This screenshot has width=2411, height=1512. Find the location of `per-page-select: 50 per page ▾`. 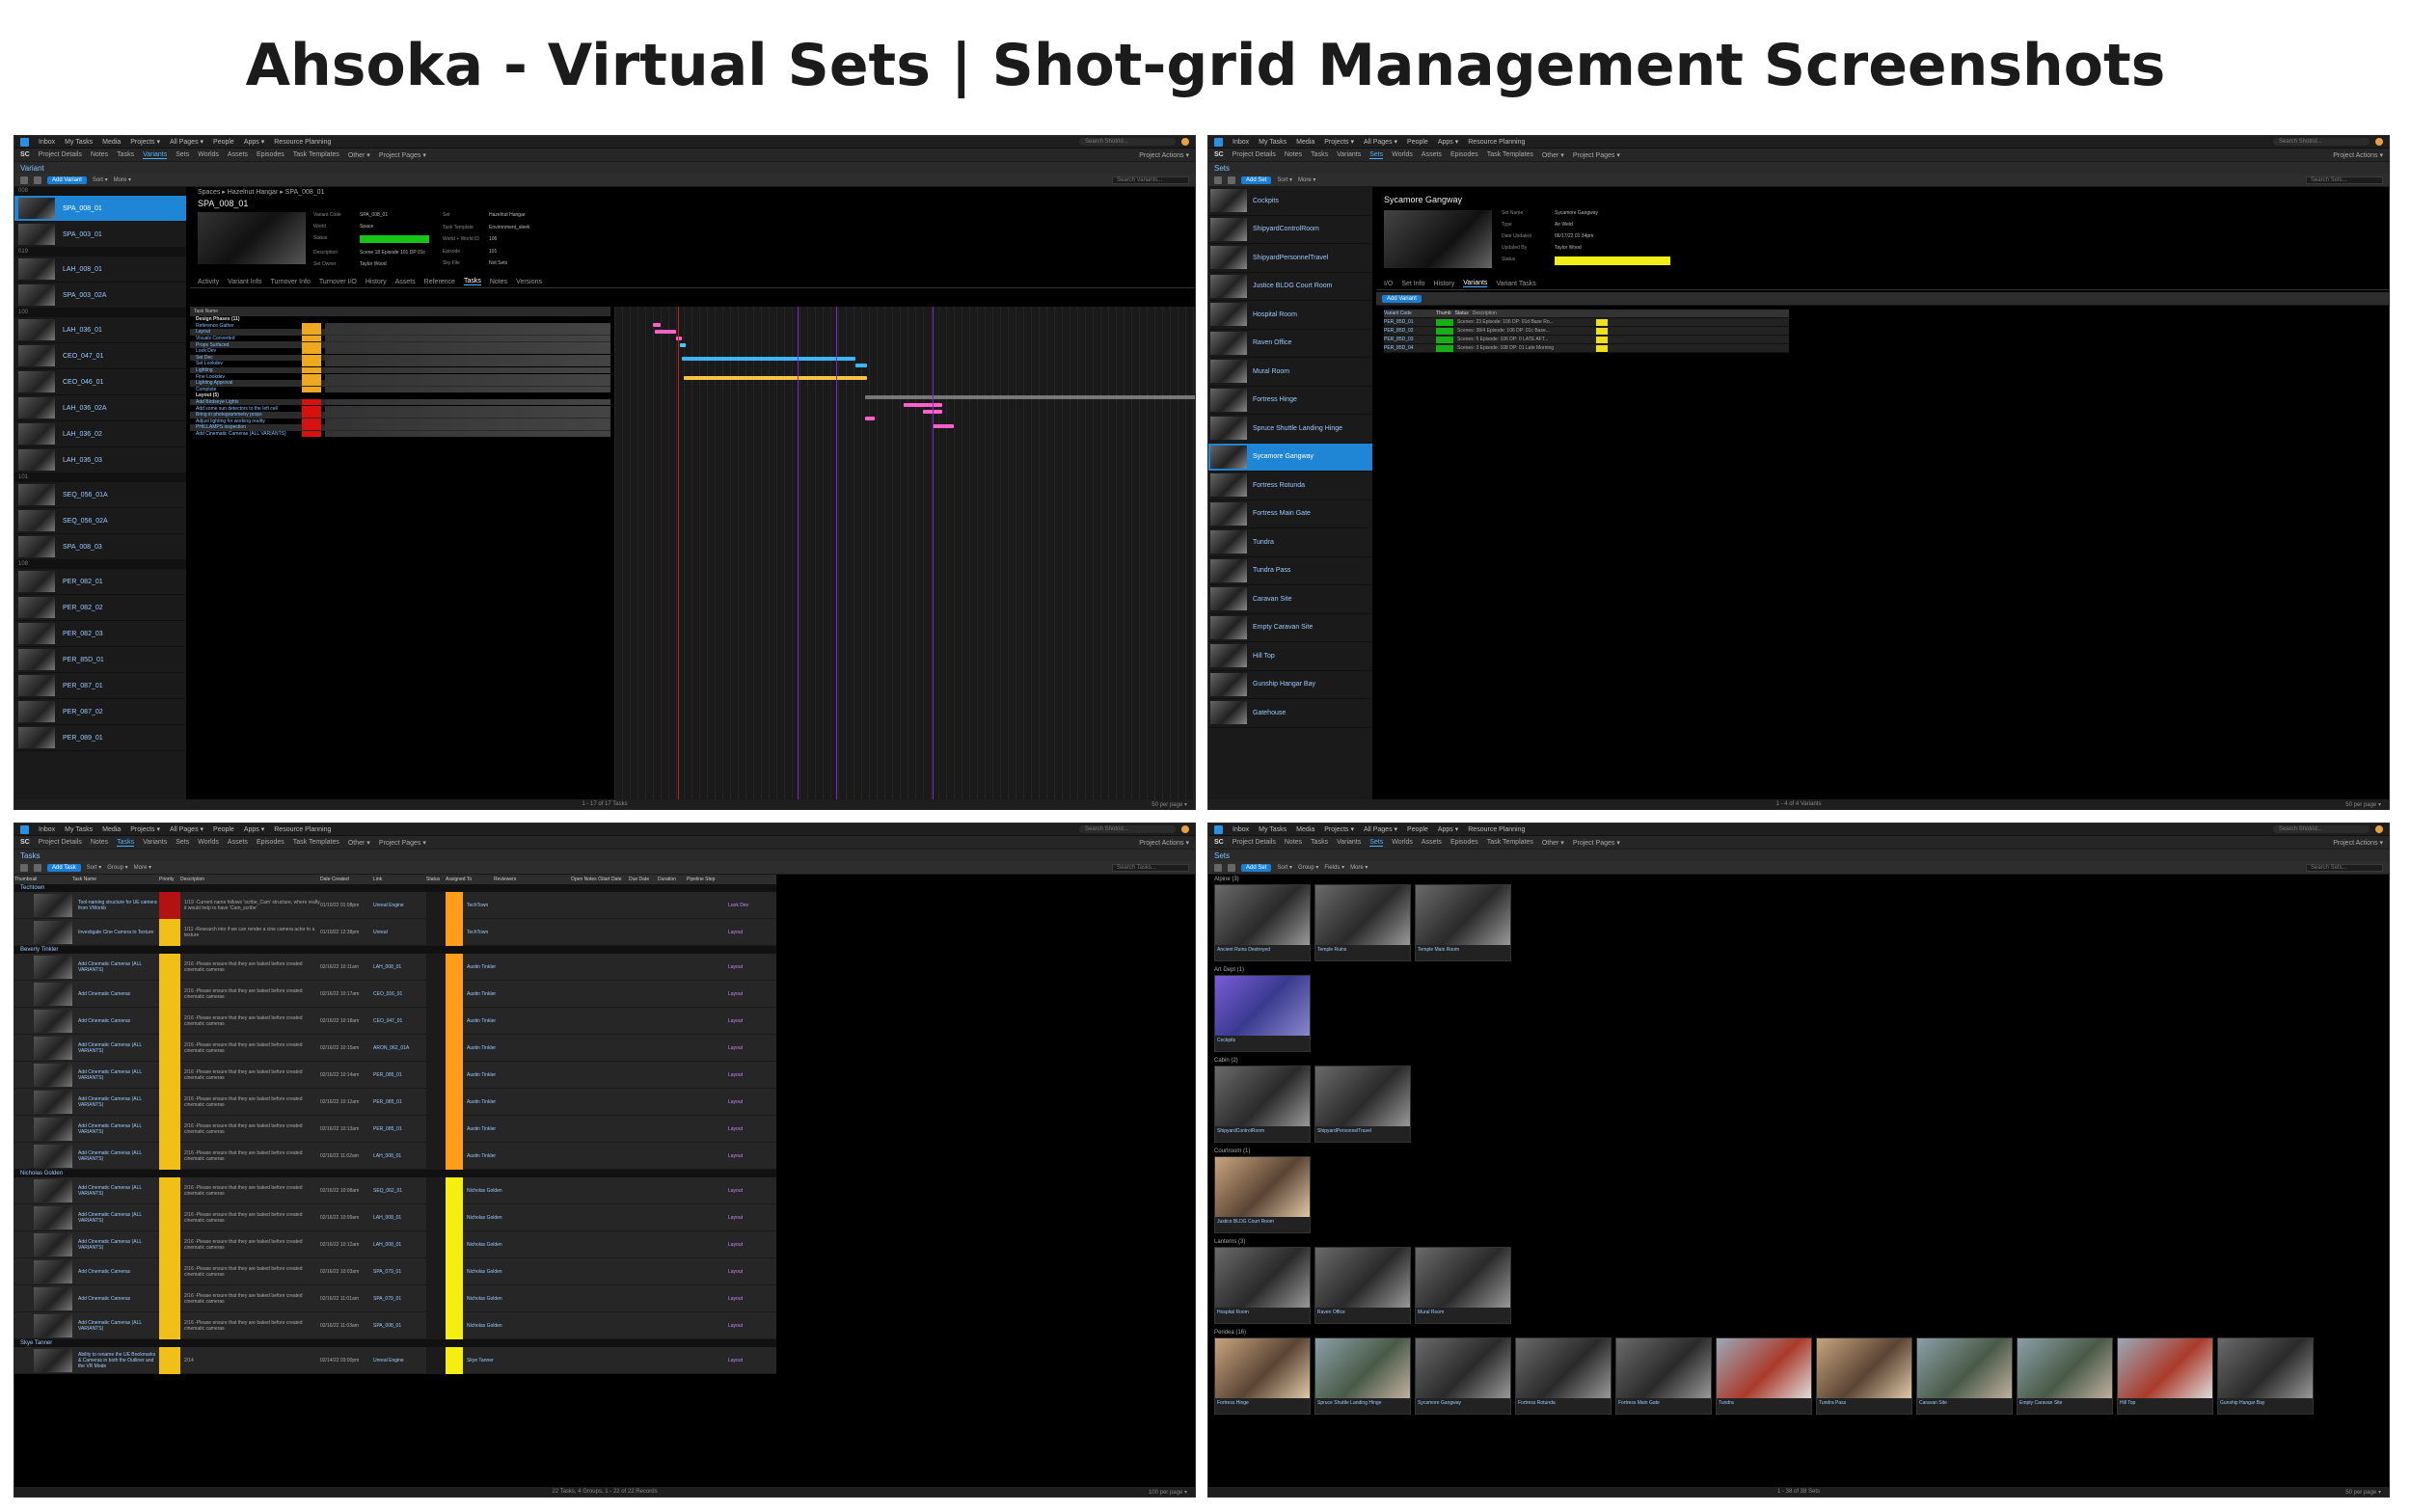

per-page-select: 50 per page ▾ is located at coordinates (2363, 804).